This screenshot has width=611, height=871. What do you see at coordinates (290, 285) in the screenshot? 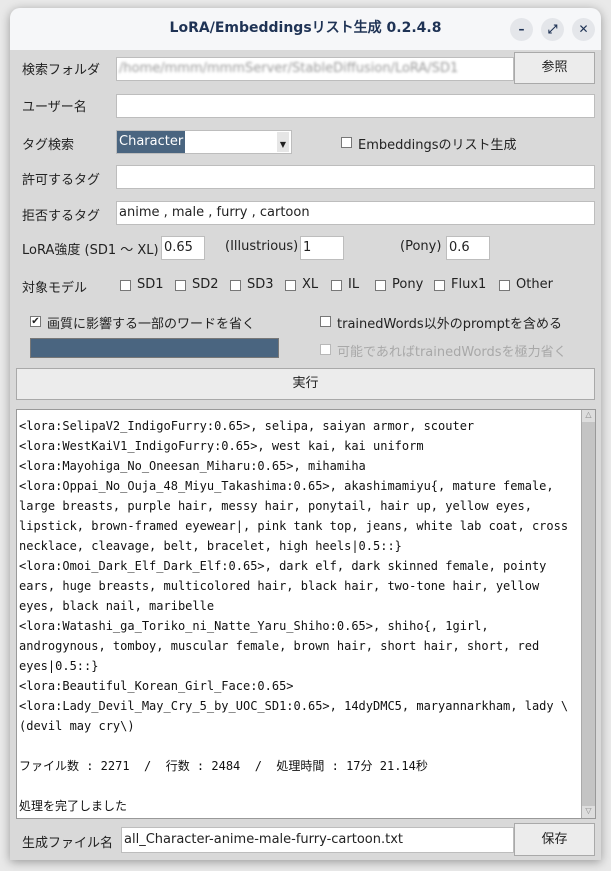
I see `model-checkbox-xl` at bounding box center [290, 285].